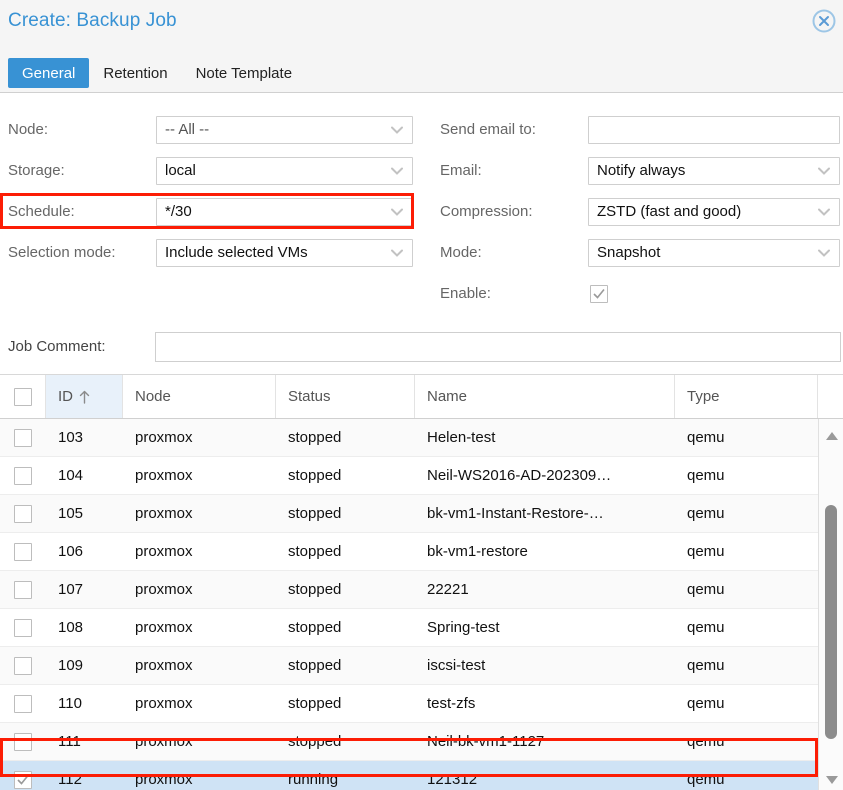  What do you see at coordinates (409, 628) in the screenshot?
I see `table-row: 108 proxmox stopped Spring-test qemu` at bounding box center [409, 628].